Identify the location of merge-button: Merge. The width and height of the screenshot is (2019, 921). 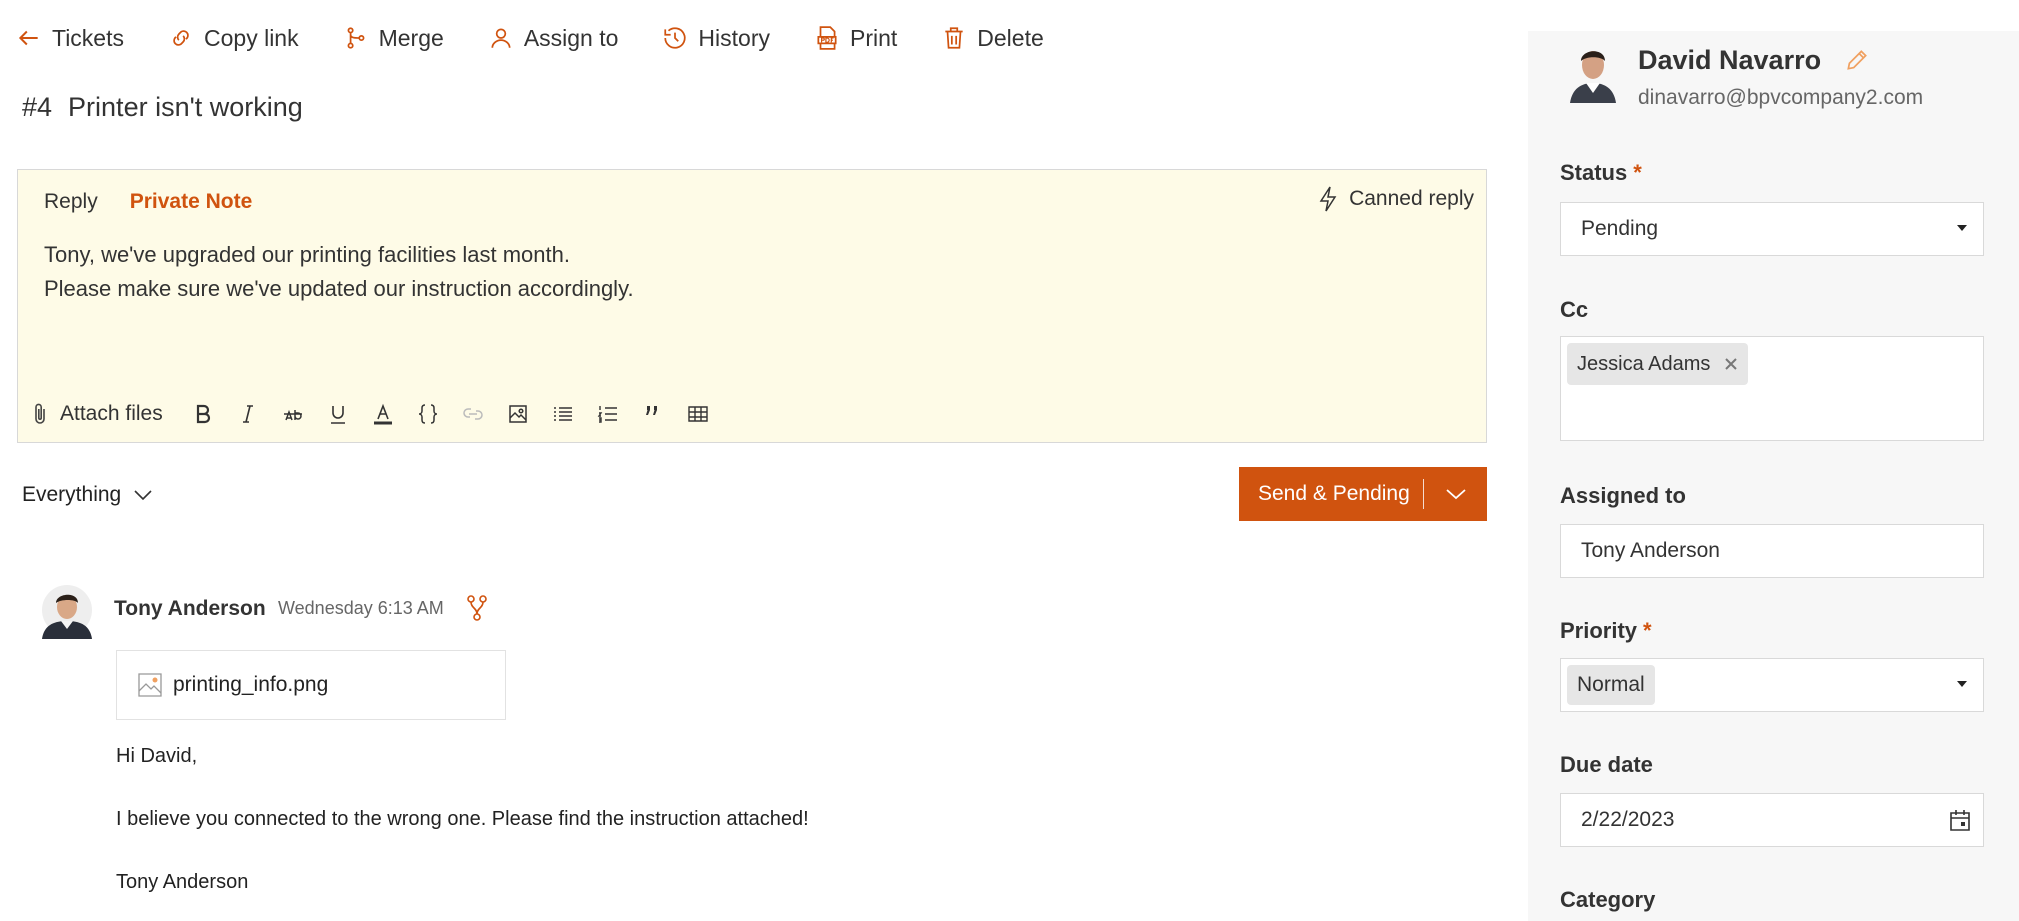
(393, 38).